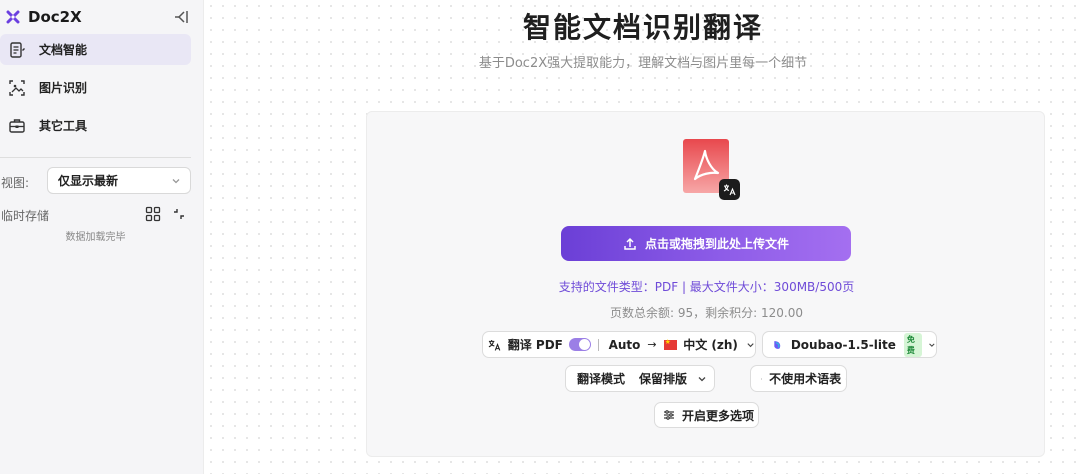 This screenshot has height=474, width=1080. I want to click on upload-icon, so click(630, 243).